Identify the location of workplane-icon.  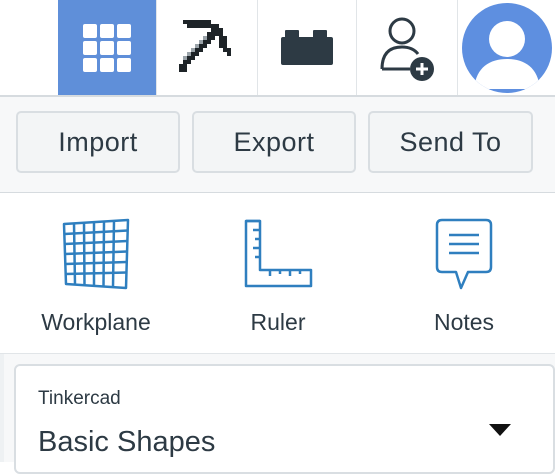
(96, 254).